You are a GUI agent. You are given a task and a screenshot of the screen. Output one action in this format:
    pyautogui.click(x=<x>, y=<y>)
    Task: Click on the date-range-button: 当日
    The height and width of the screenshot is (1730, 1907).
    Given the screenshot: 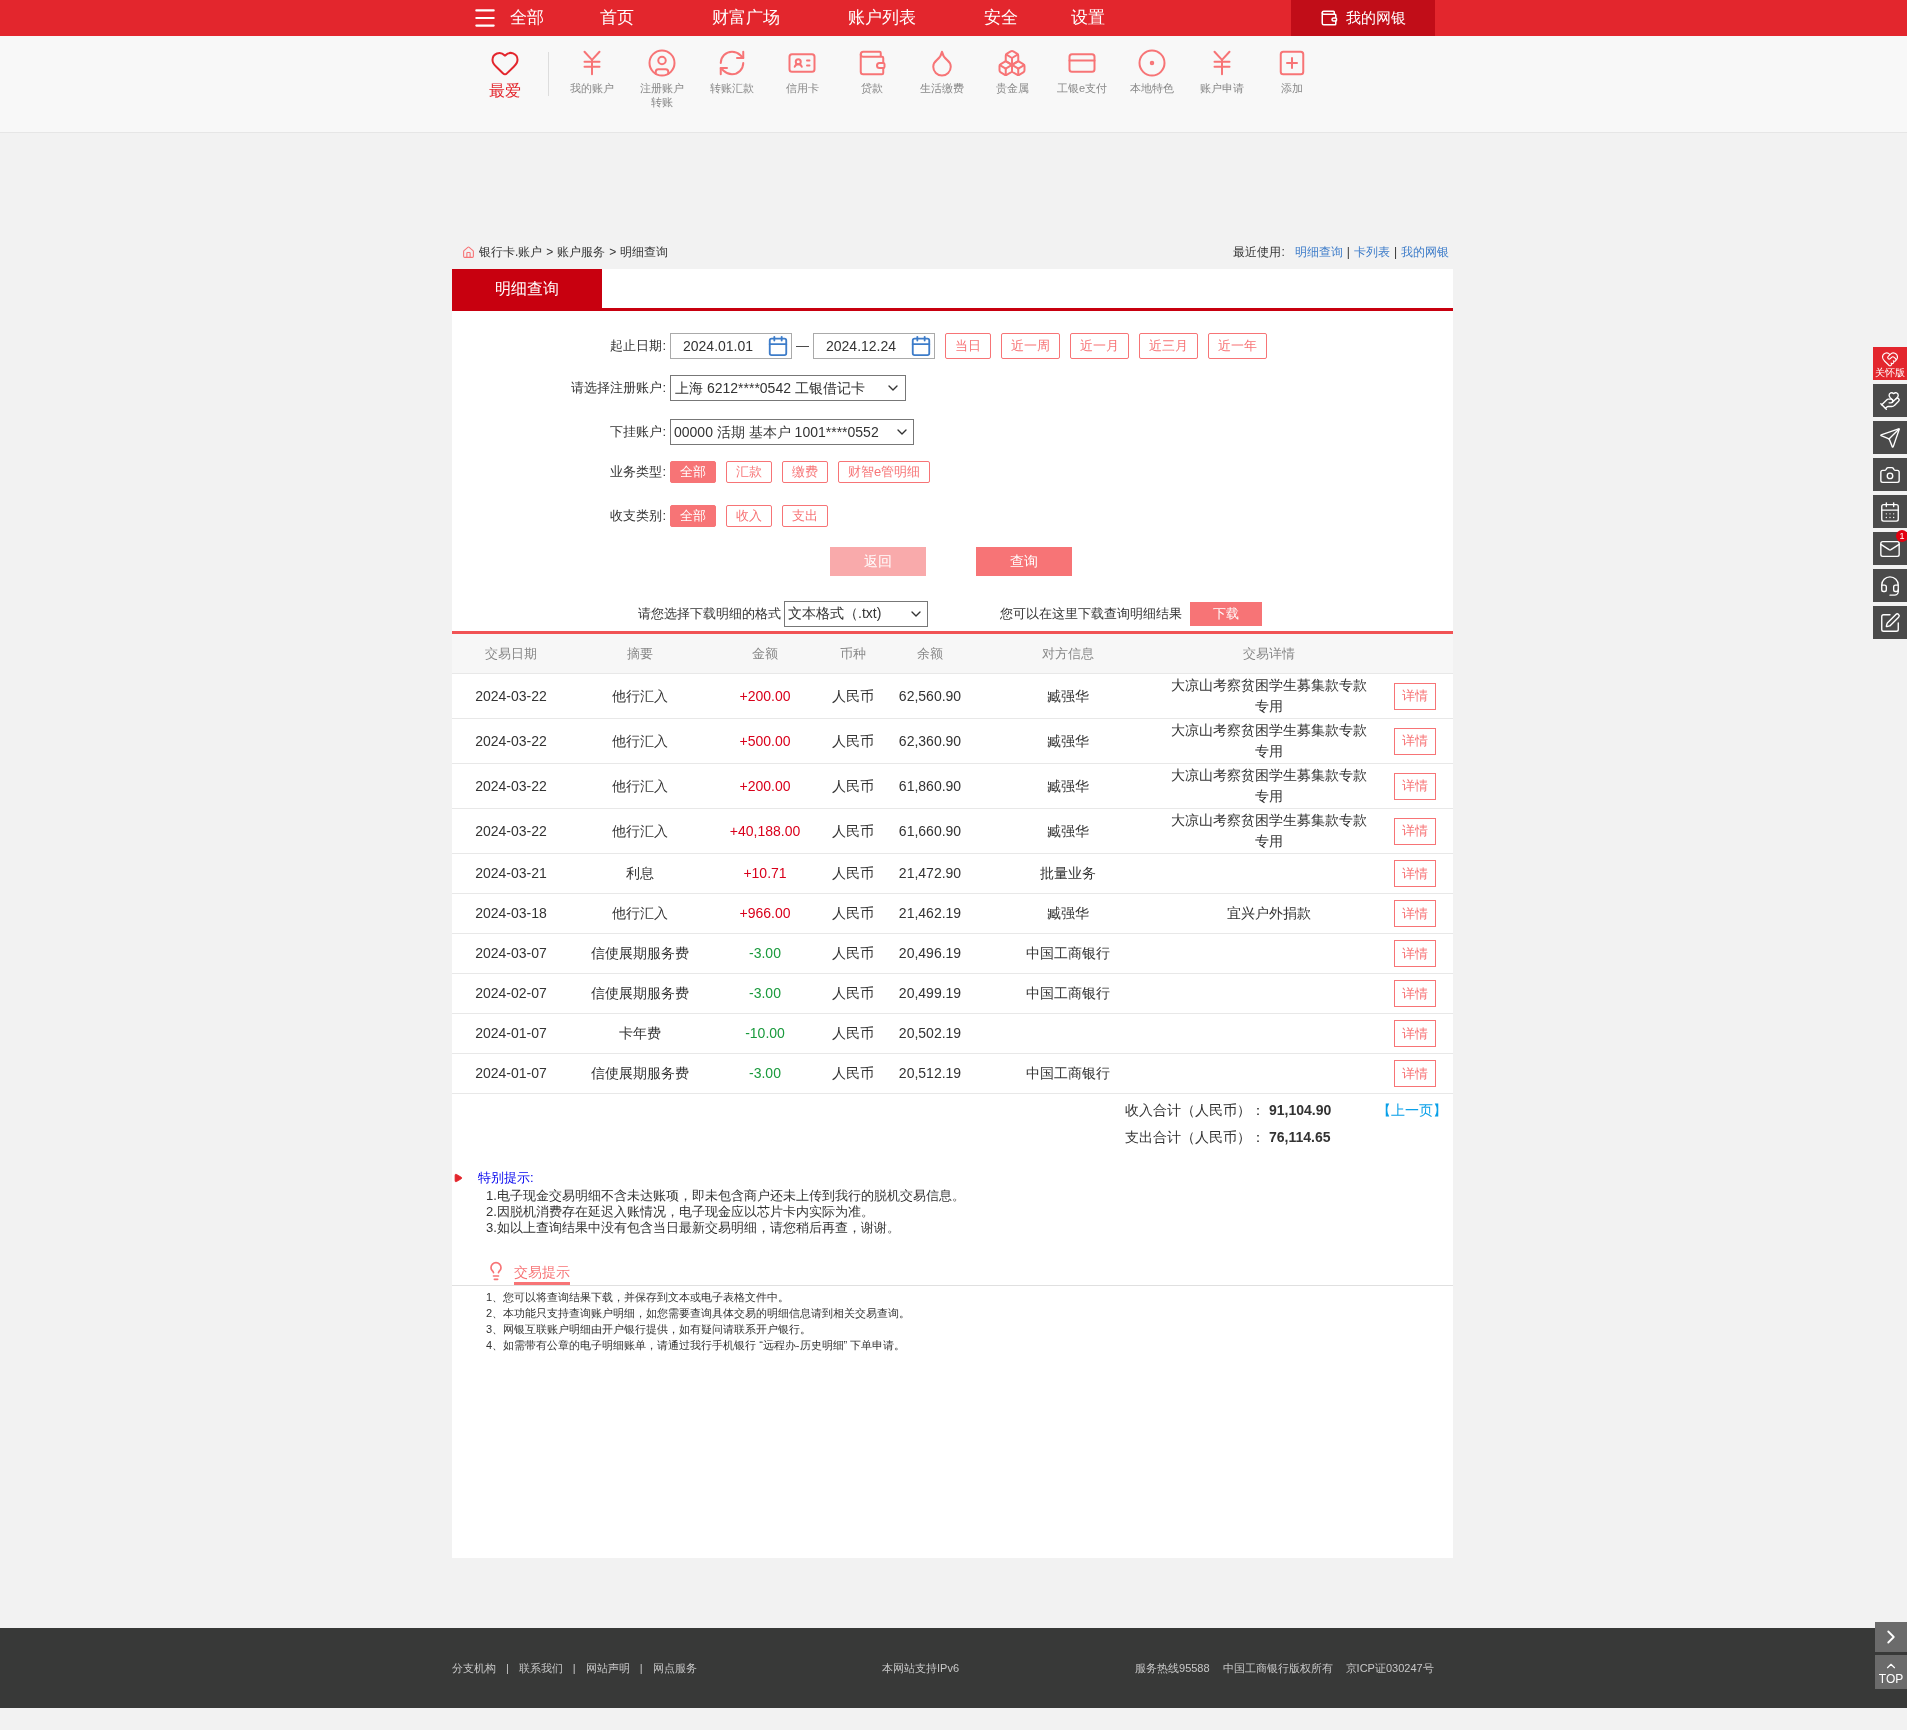 What is the action you would take?
    pyautogui.click(x=968, y=346)
    